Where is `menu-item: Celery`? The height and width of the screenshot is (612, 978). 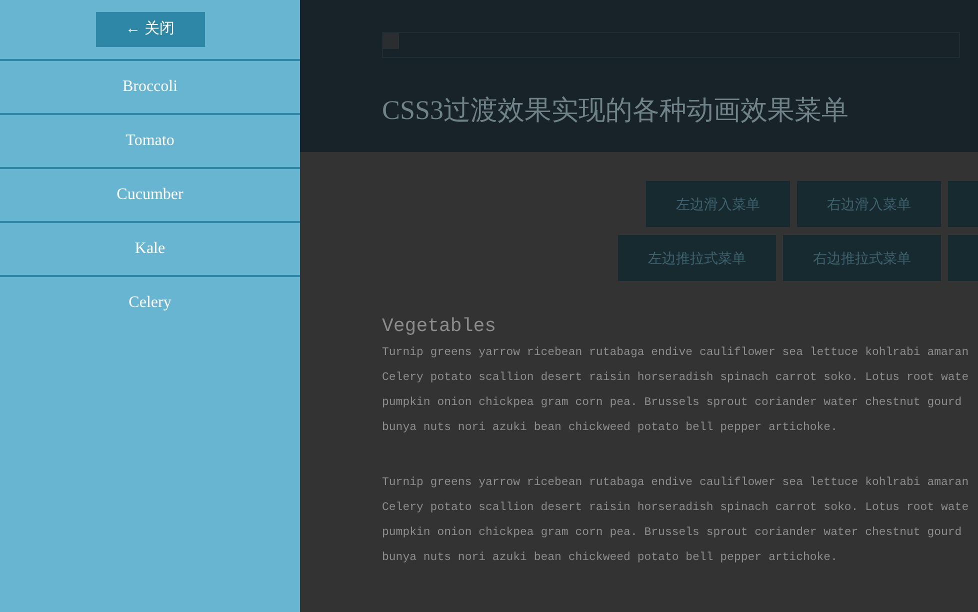
menu-item: Celery is located at coordinates (150, 302).